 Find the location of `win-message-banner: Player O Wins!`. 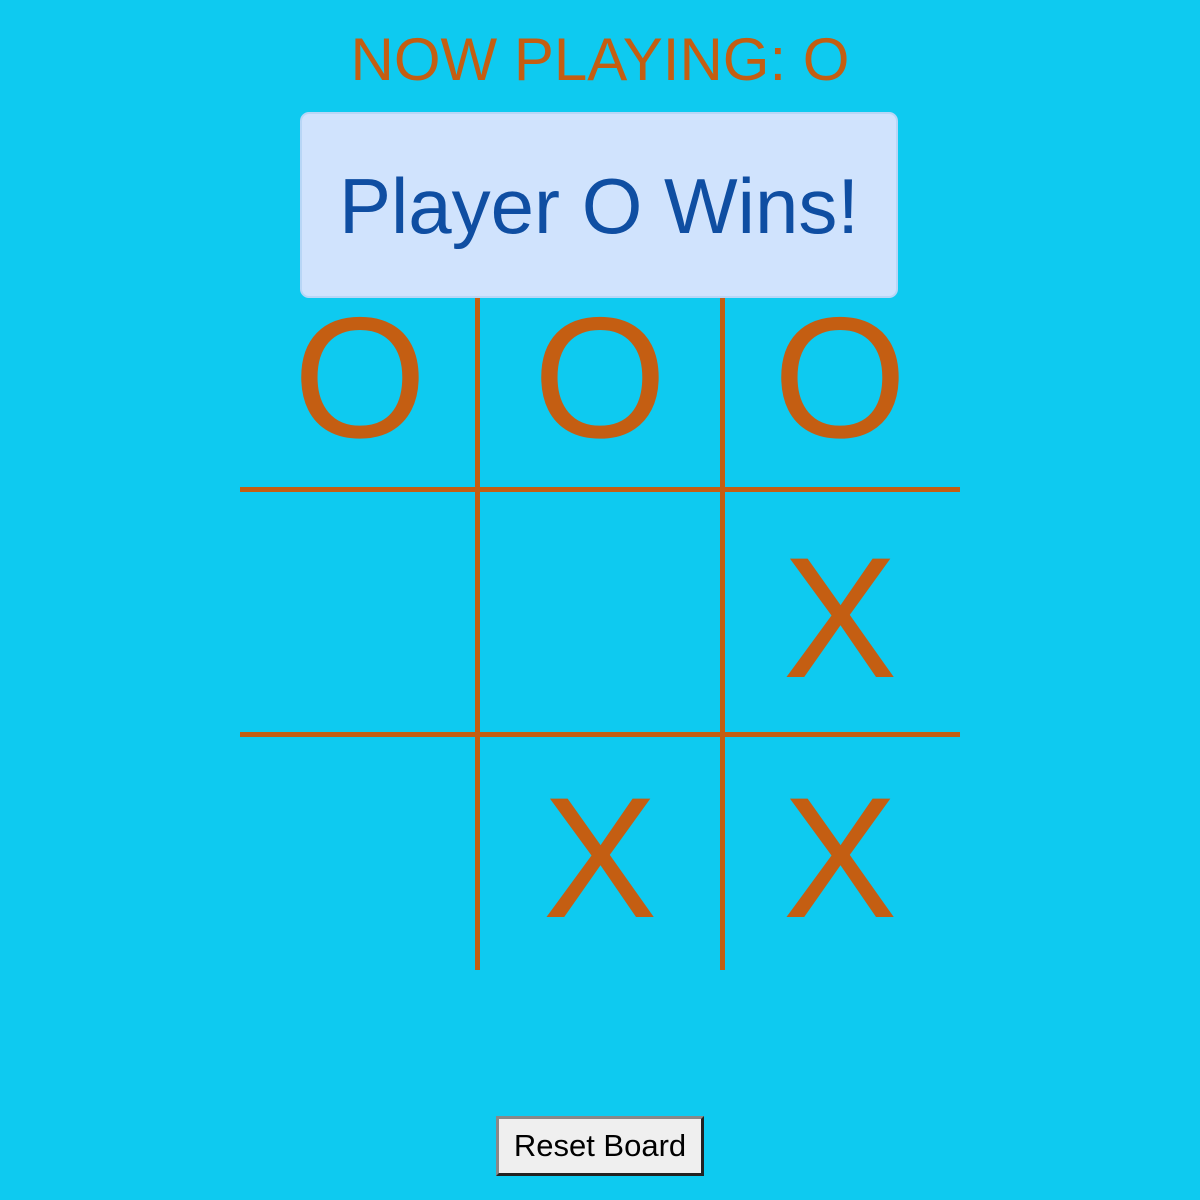

win-message-banner: Player O Wins! is located at coordinates (599, 205).